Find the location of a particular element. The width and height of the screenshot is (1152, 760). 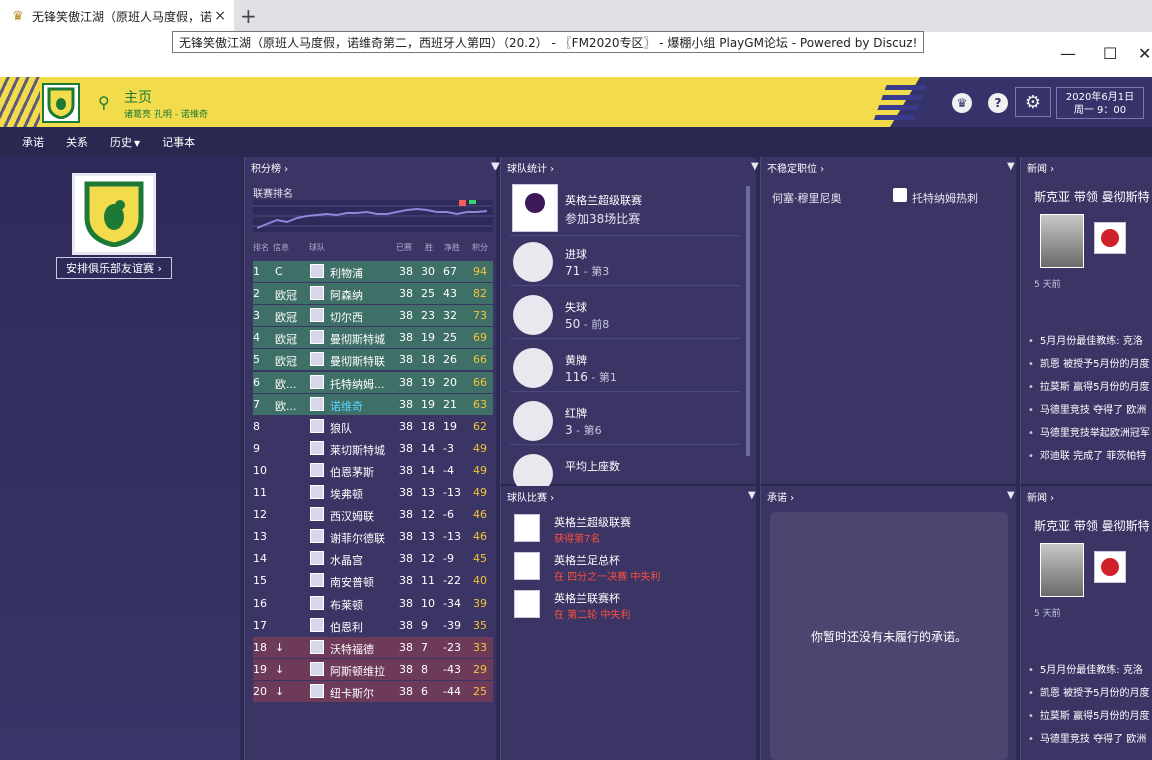

table-row: 9 莱切斯特城 38 14 -3 49 is located at coordinates (373, 448).